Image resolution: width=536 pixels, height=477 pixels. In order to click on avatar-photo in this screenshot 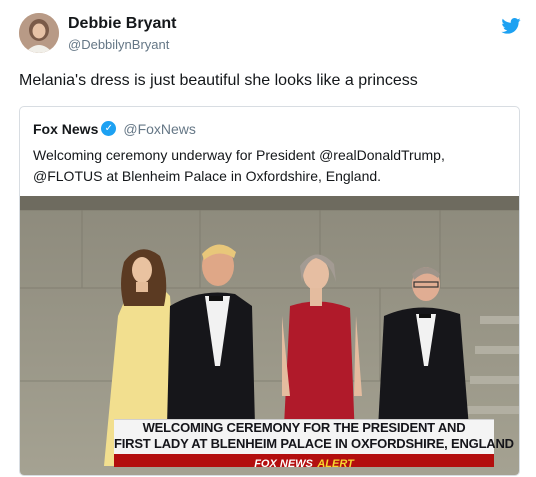, I will do `click(39, 33)`.